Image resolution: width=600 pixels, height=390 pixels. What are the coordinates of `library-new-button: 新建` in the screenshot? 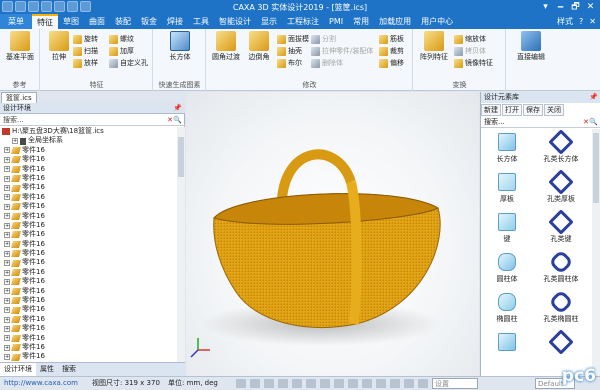 It's located at (491, 110).